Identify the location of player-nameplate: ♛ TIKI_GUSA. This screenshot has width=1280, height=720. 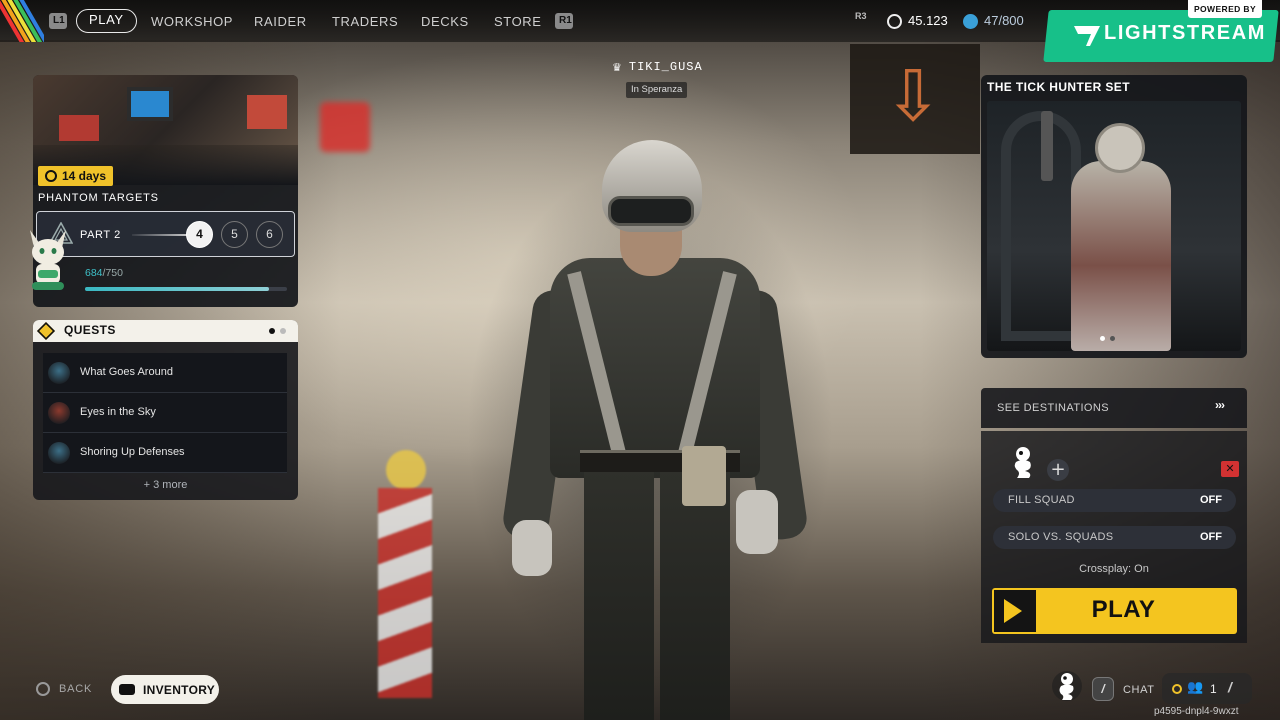
(657, 67).